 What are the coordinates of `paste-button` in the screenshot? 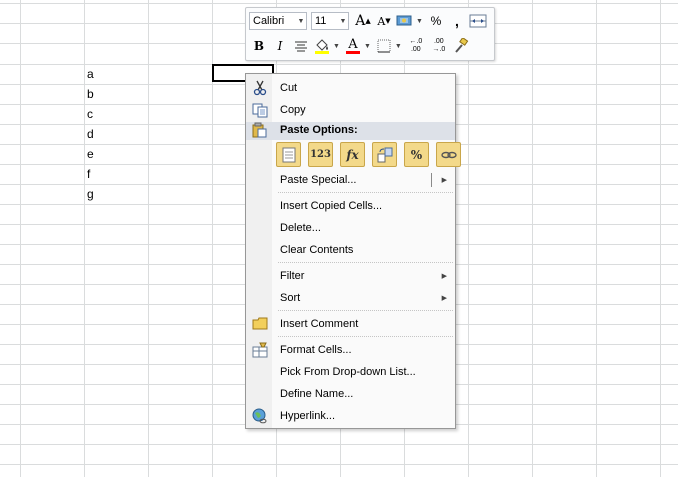 It's located at (288, 154).